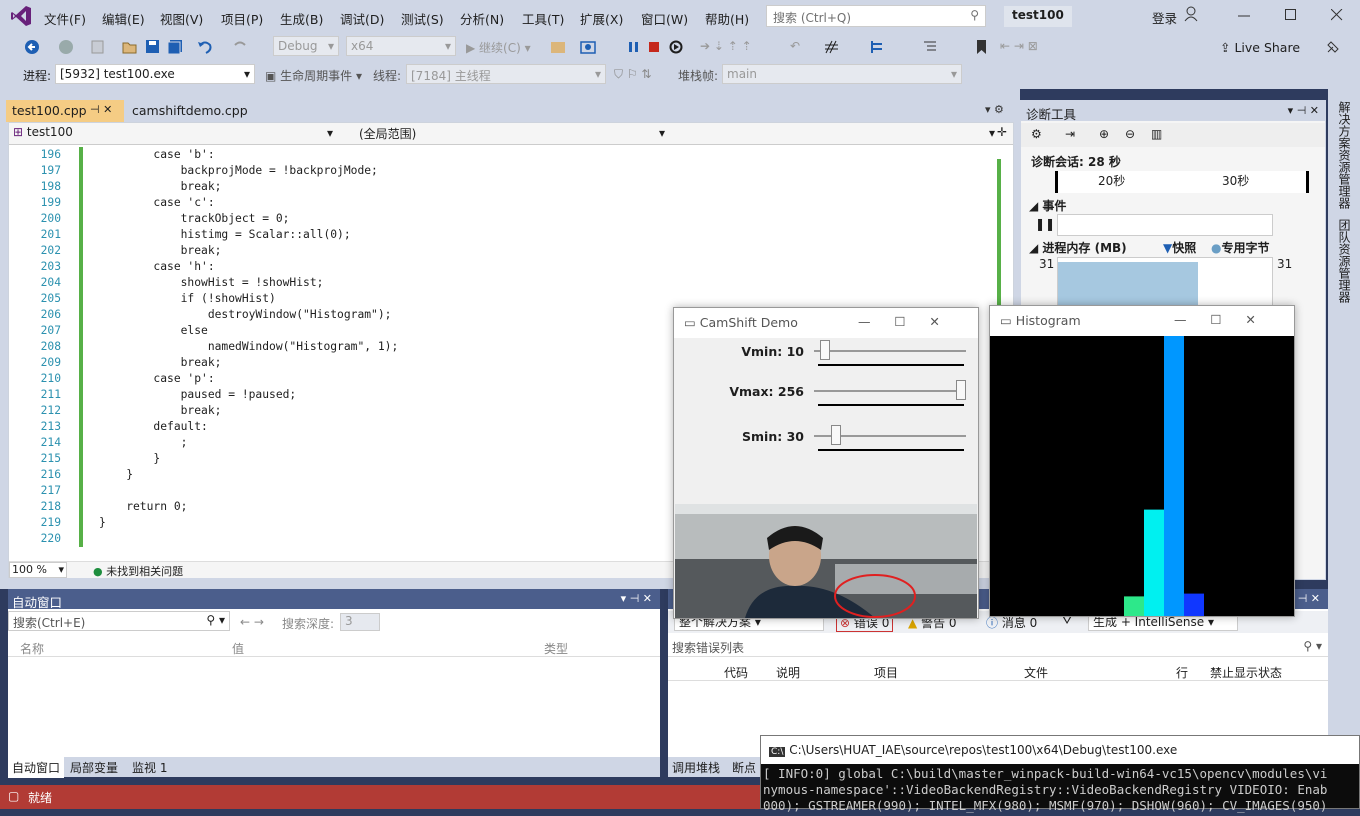 The width and height of the screenshot is (1360, 816). I want to click on comment-icon, so click(930, 47).